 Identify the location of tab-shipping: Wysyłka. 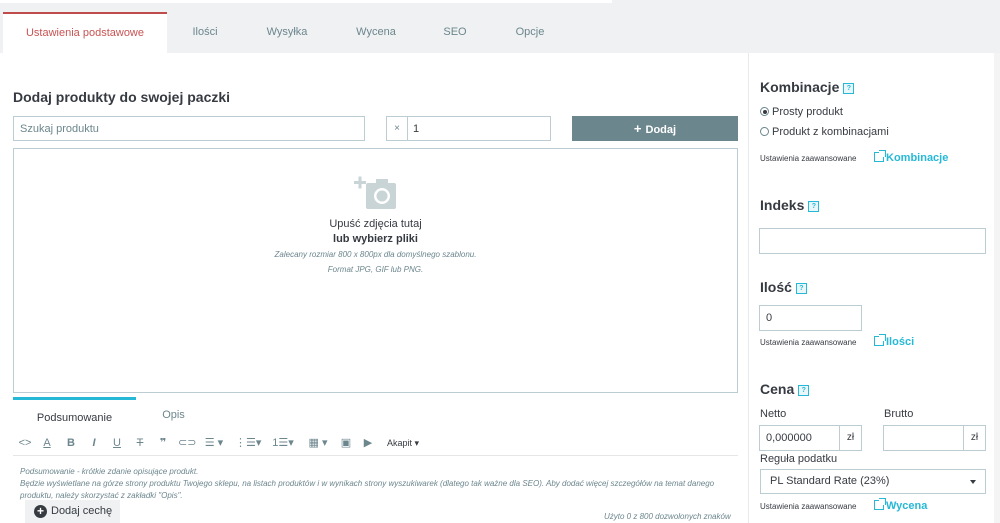
(287, 32).